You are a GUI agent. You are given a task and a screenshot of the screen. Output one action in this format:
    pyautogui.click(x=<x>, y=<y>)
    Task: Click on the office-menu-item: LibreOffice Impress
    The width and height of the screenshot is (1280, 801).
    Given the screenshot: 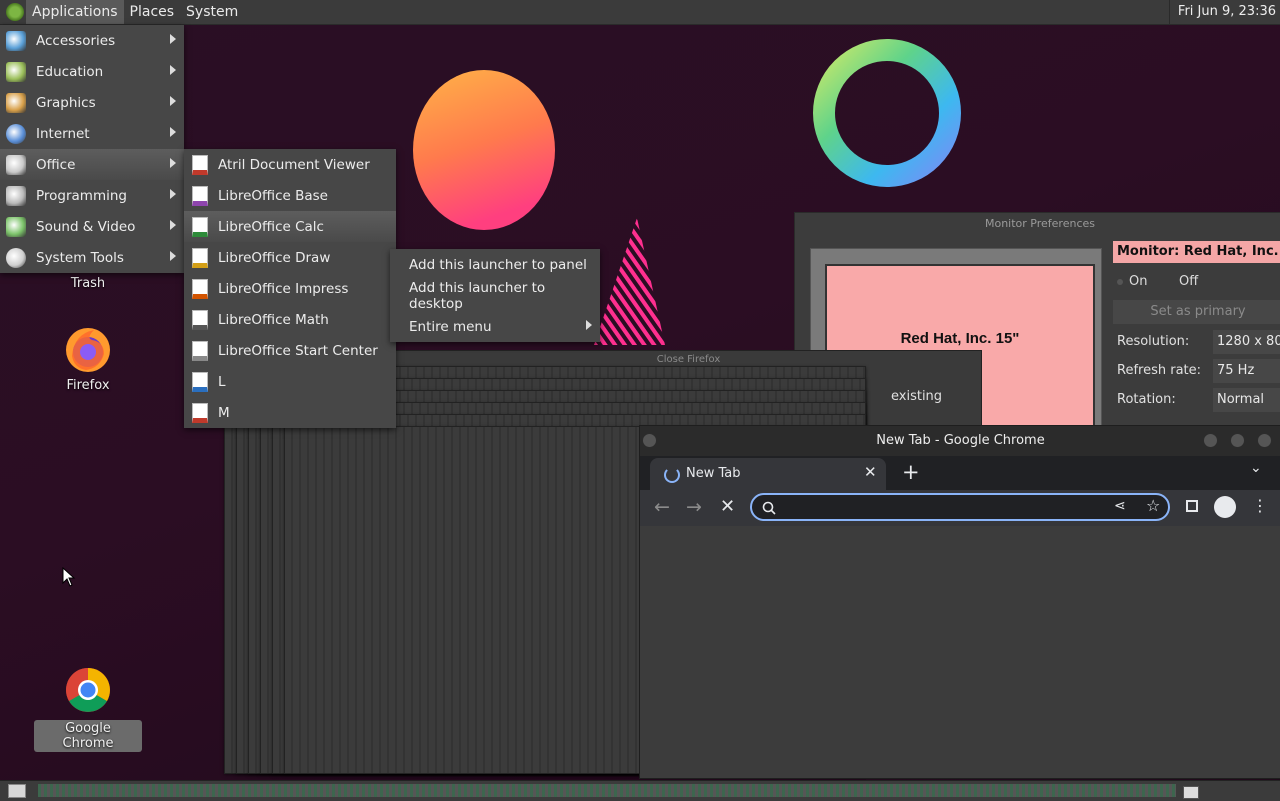 What is the action you would take?
    pyautogui.click(x=290, y=288)
    